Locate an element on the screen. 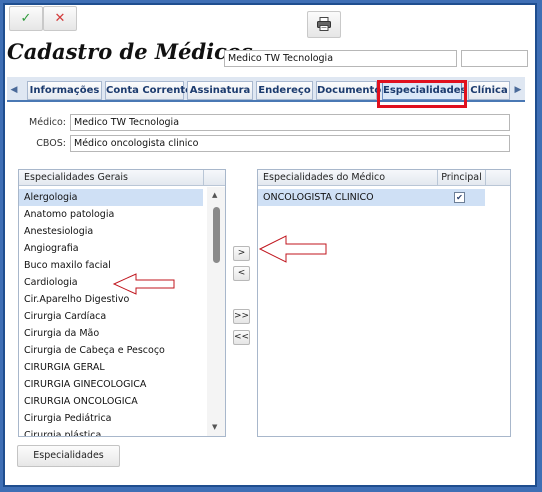 The height and width of the screenshot is (492, 542). list-scrollbar: ▲ ▼ is located at coordinates (216, 311).